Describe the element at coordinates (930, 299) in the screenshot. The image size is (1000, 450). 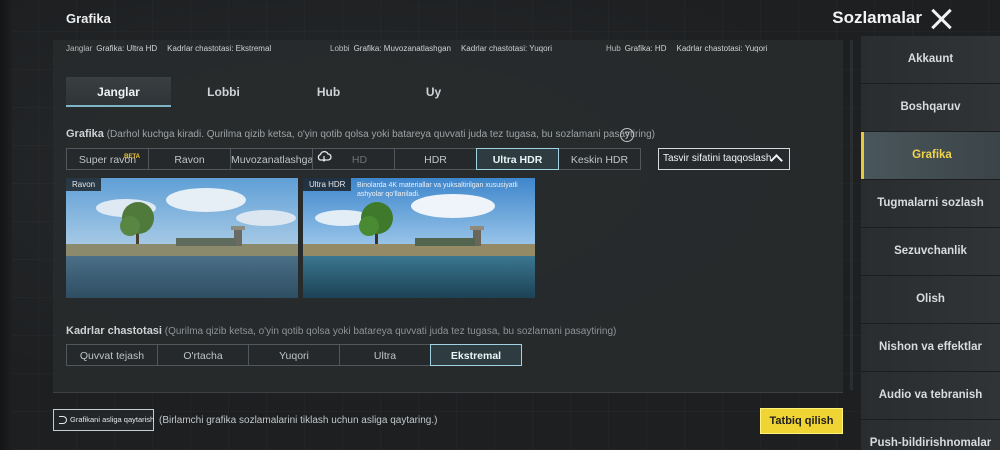
I see `sidebar-item-olish: Olish` at that location.